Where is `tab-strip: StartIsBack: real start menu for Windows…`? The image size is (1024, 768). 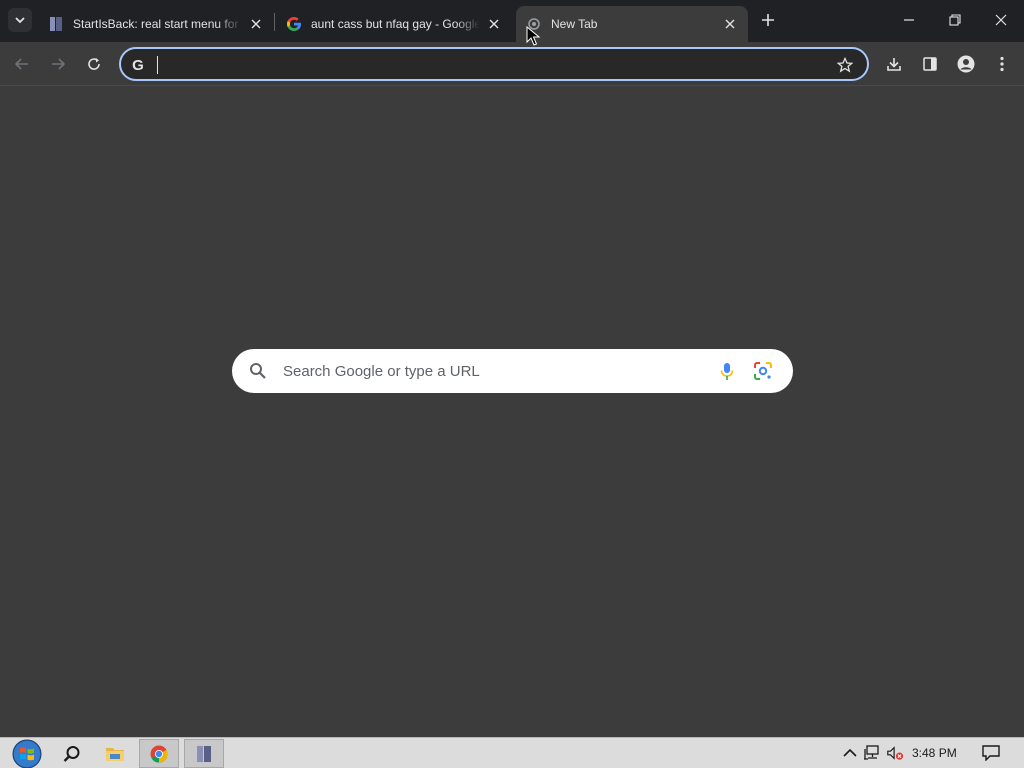 tab-strip: StartIsBack: real start menu for Windows… is located at coordinates (512, 21).